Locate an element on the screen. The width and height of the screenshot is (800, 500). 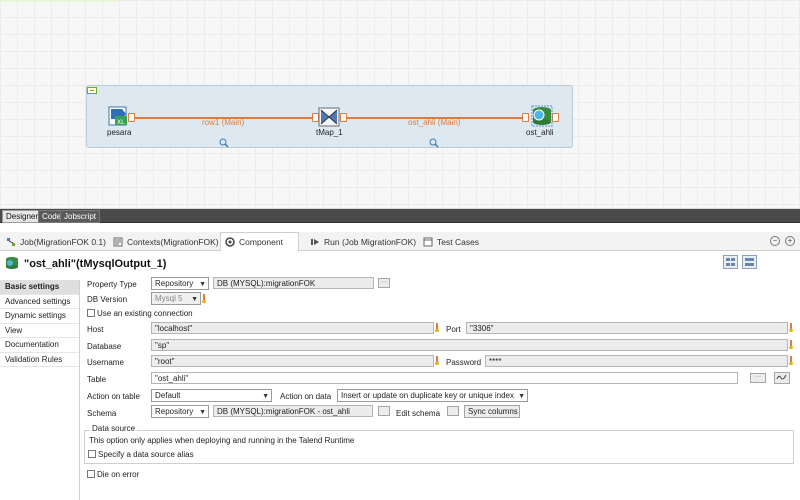
db-version-select: Mysql 5 ▼ is located at coordinates (176, 298).